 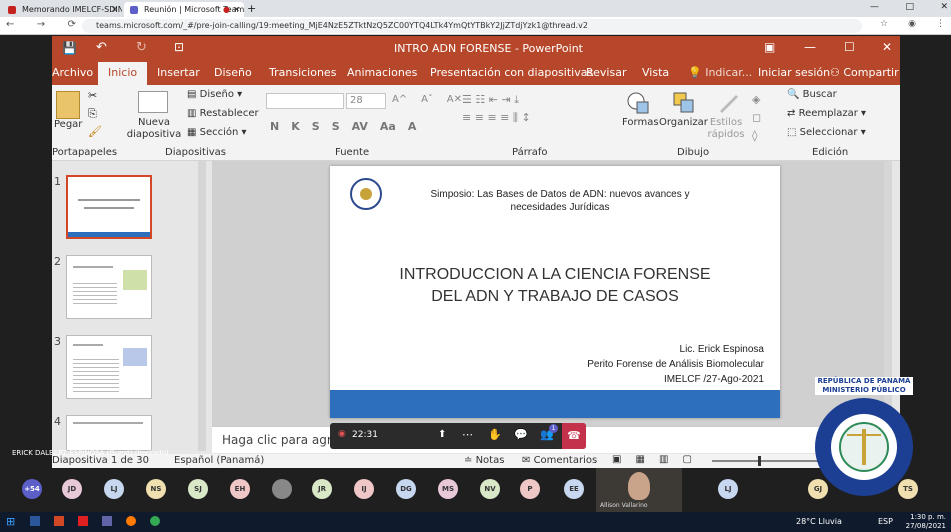 What do you see at coordinates (756, 117) in the screenshot?
I see `outline-icon: ◻` at bounding box center [756, 117].